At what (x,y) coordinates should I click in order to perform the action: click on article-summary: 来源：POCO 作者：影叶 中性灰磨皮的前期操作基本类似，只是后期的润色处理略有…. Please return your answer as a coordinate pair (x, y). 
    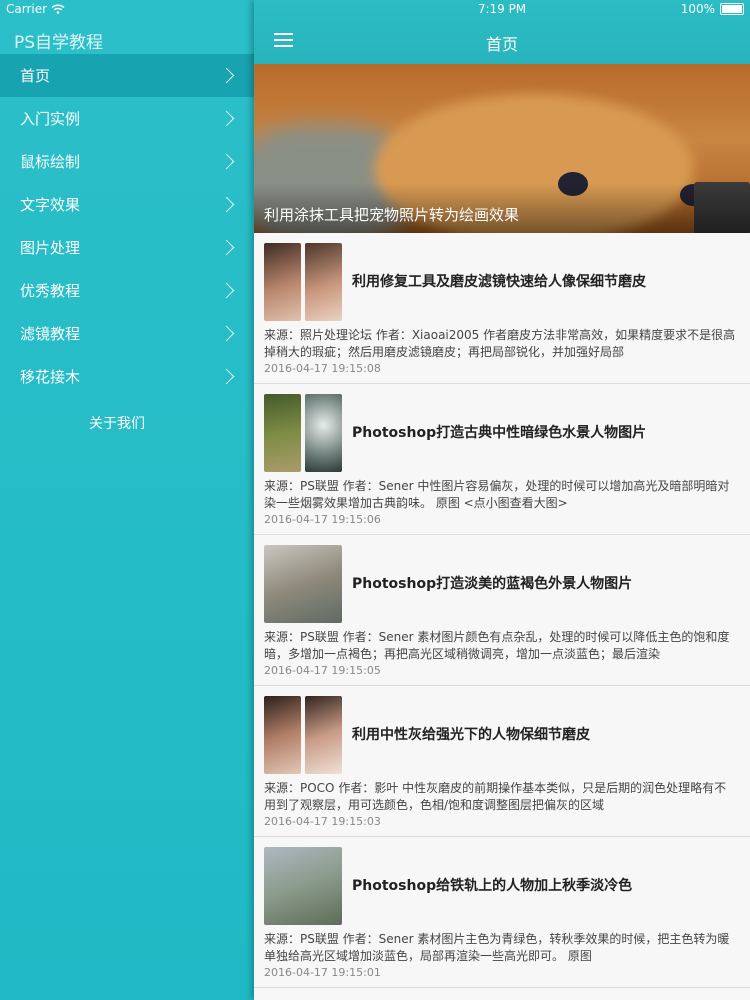
    Looking at the image, I should click on (495, 796).